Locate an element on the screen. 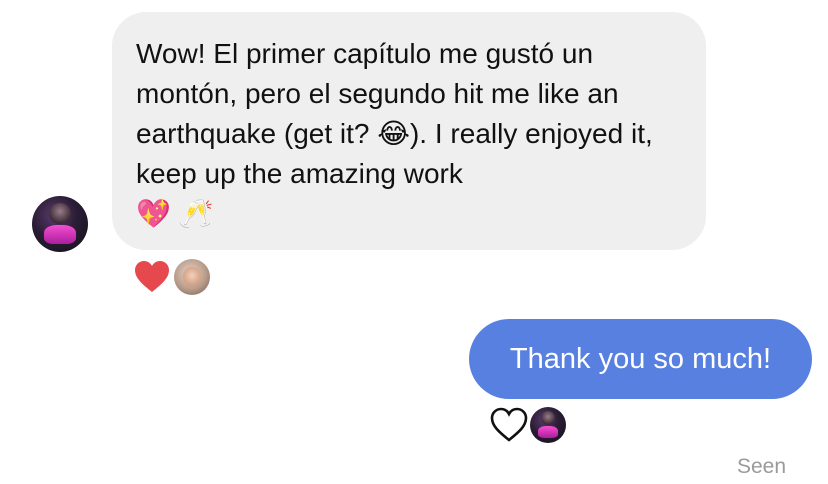 This screenshot has width=828, height=484. reactor-face-shape is located at coordinates (192, 276).